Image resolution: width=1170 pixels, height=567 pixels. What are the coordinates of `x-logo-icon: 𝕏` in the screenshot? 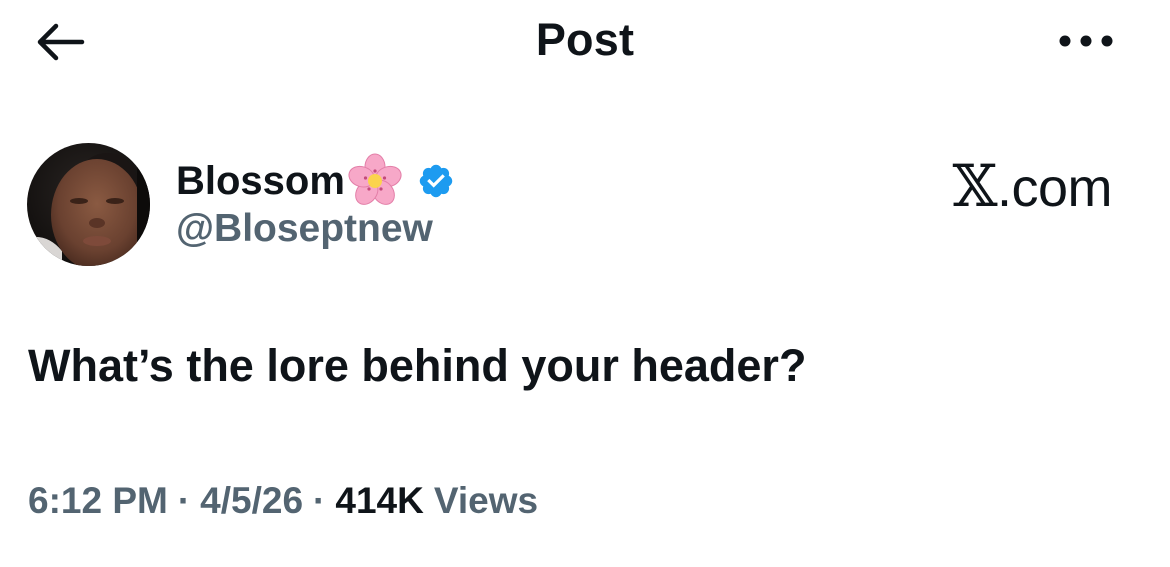 It's located at (974, 186).